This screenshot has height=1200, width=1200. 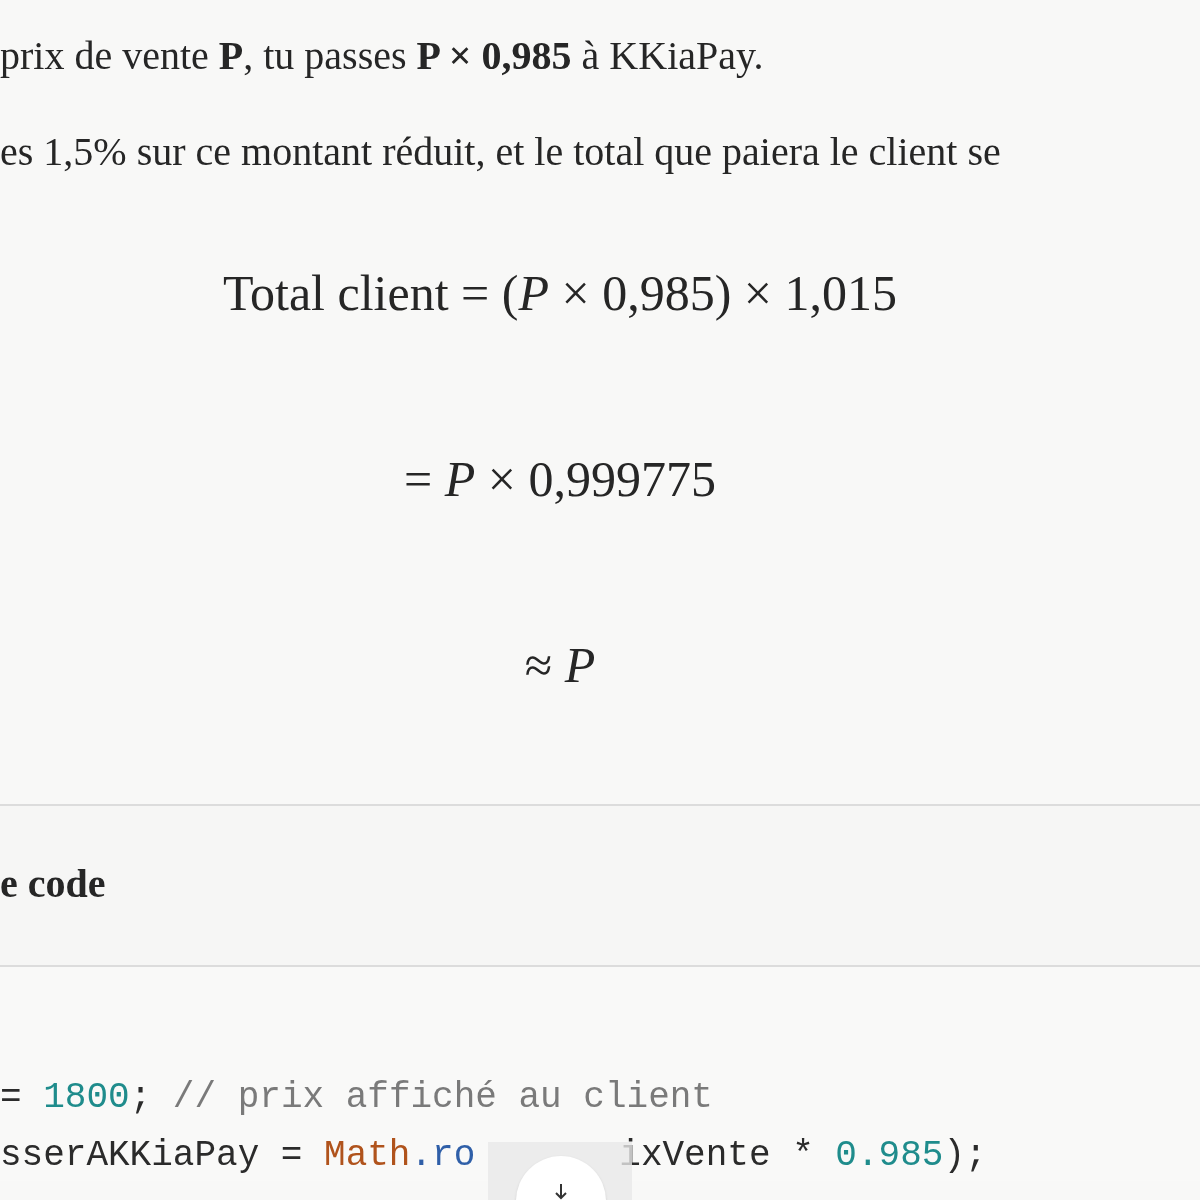 What do you see at coordinates (53, 883) in the screenshot?
I see `section-heading: e code` at bounding box center [53, 883].